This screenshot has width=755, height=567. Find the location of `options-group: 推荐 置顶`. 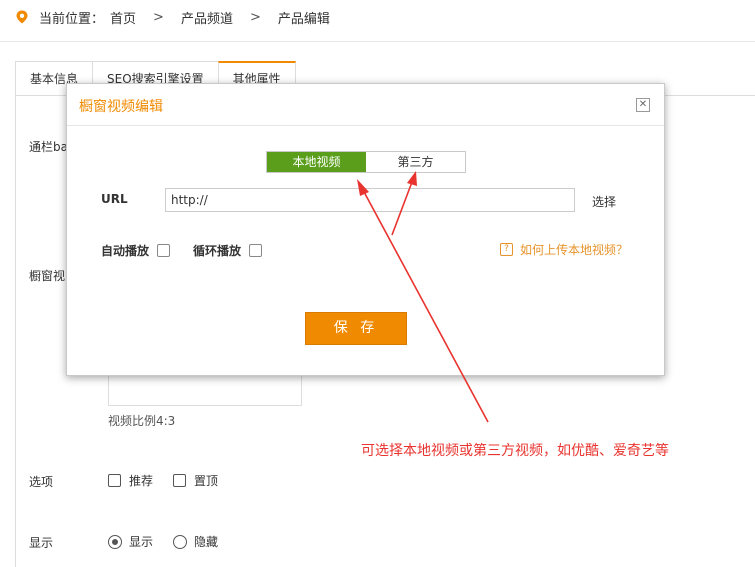

options-group: 推荐 置顶 is located at coordinates (163, 480).